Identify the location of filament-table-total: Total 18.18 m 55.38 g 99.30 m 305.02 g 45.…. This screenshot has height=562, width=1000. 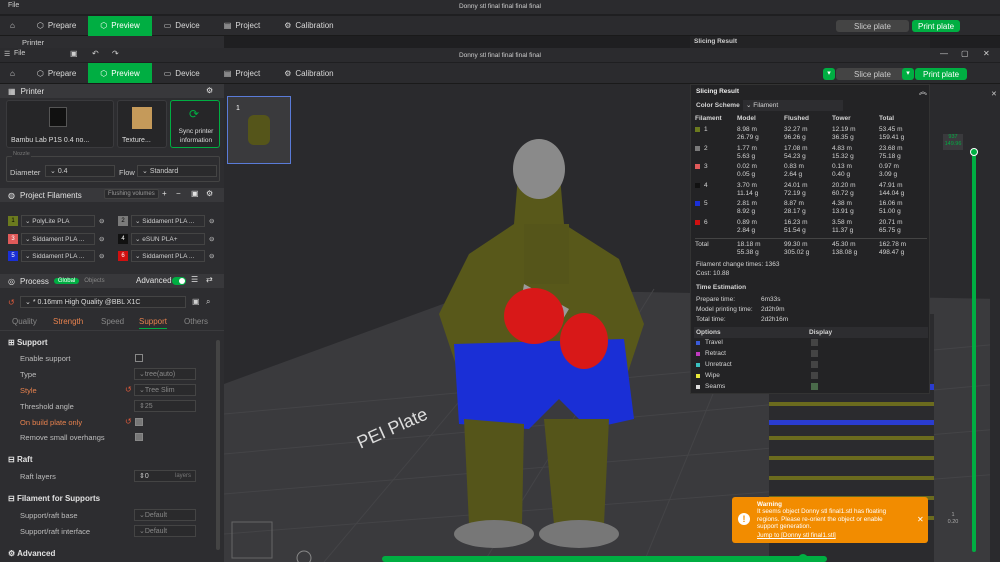
(811, 247).